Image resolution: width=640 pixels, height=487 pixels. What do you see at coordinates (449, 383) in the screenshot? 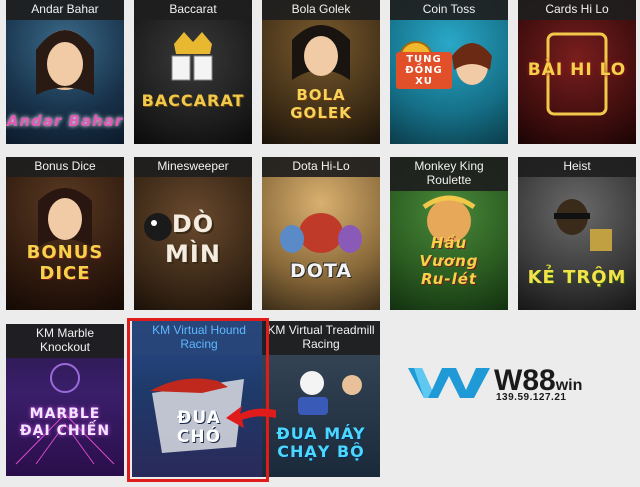
I see `w88-logo-icon` at bounding box center [449, 383].